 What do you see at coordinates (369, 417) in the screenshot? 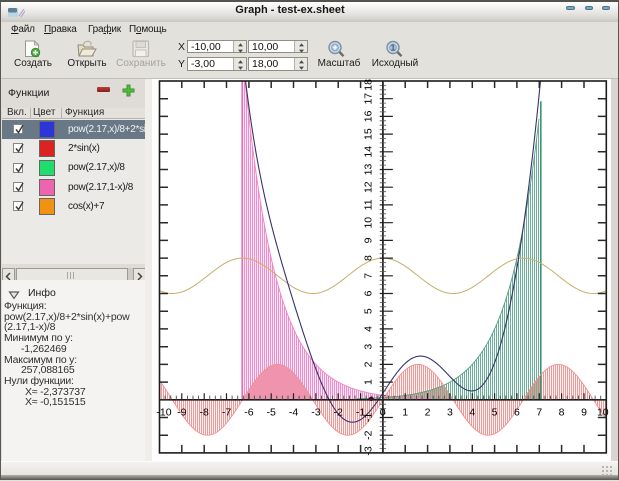
I see `svg-text: -1` at bounding box center [369, 417].